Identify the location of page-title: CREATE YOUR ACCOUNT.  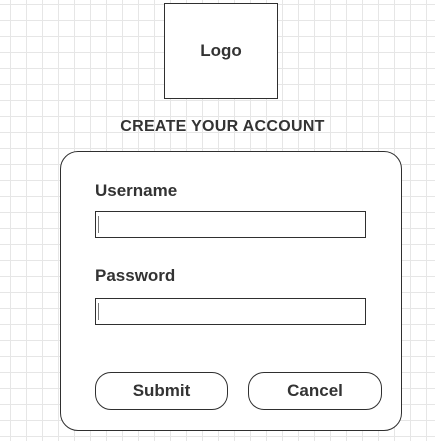
(222, 126).